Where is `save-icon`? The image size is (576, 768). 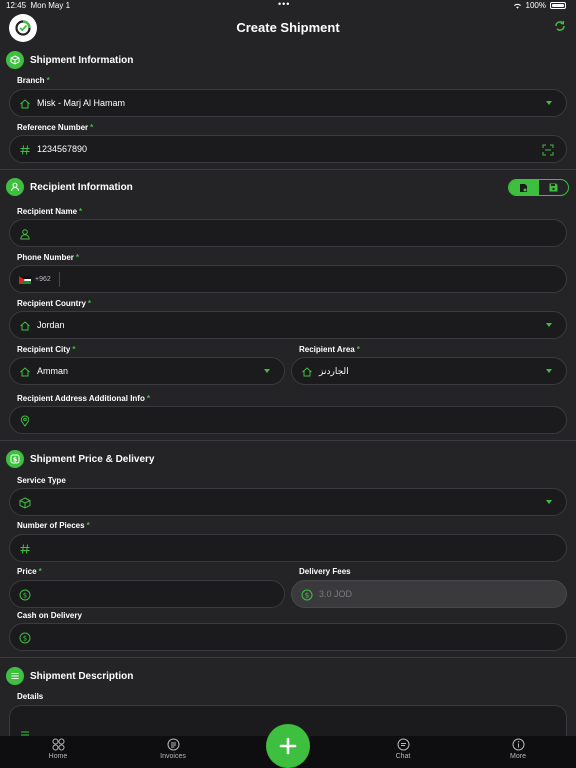
save-icon is located at coordinates (553, 187).